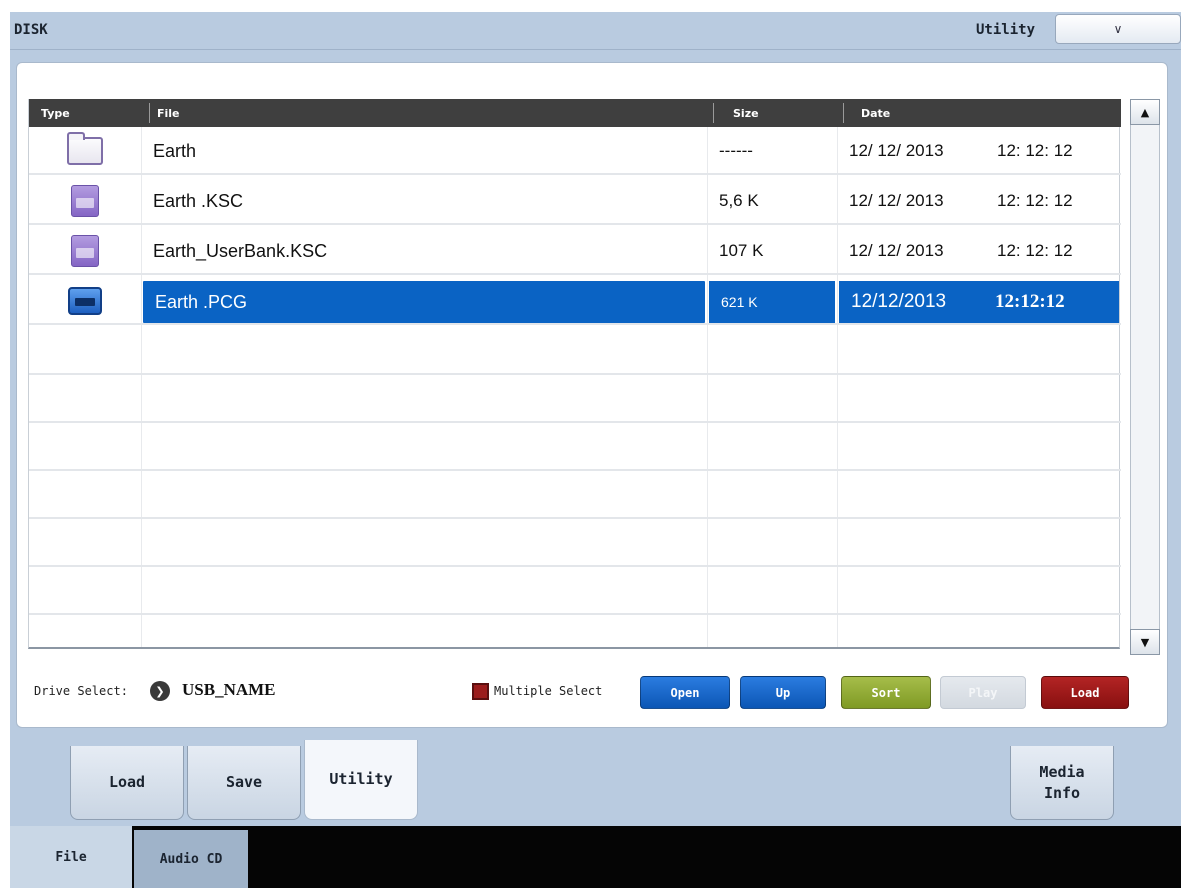 Image resolution: width=1181 pixels, height=888 pixels. Describe the element at coordinates (875, 113) in the screenshot. I see `column-header-date: Date` at that location.